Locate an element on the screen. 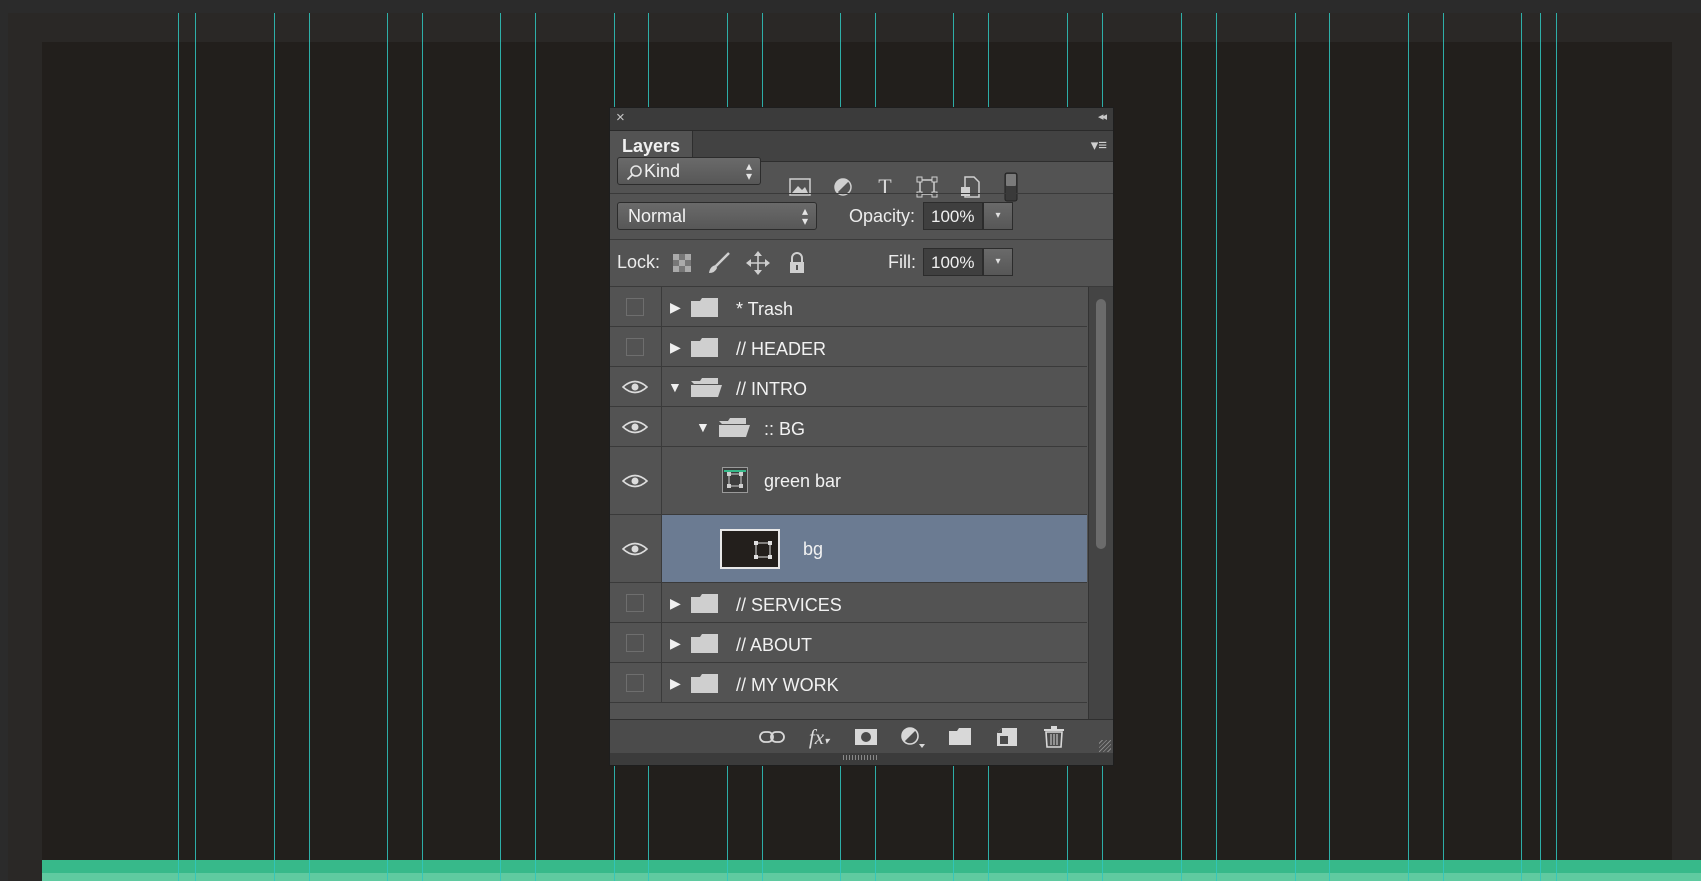  type-layer-filter-icon: T is located at coordinates (885, 187).